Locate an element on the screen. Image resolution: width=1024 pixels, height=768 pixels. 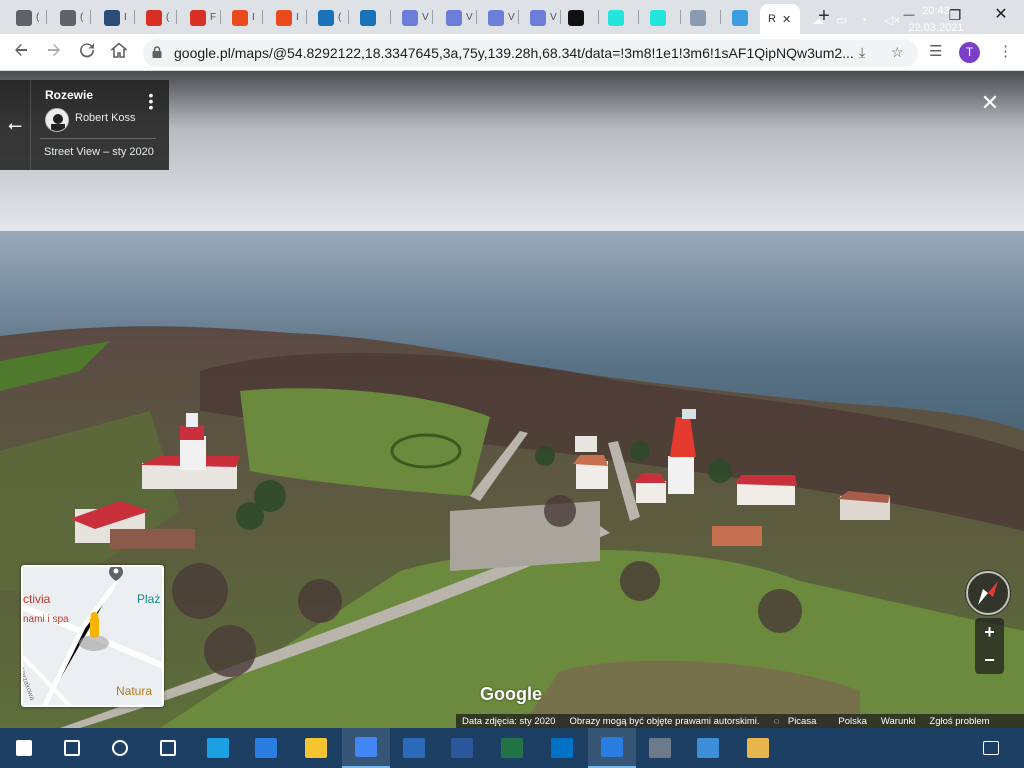
tab-6: I is located at coordinates (283, 17).